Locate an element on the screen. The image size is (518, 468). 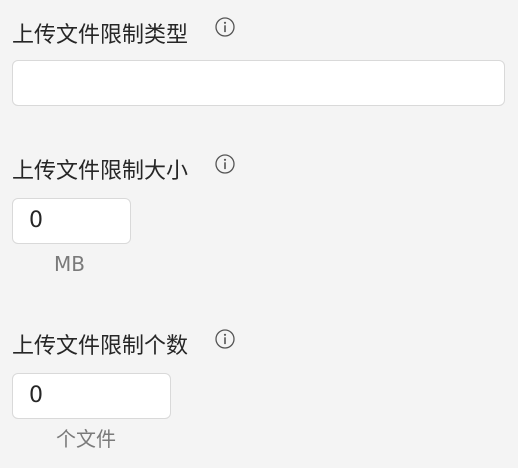
upload-count-label: 上传文件限制个数 is located at coordinates (100, 346).